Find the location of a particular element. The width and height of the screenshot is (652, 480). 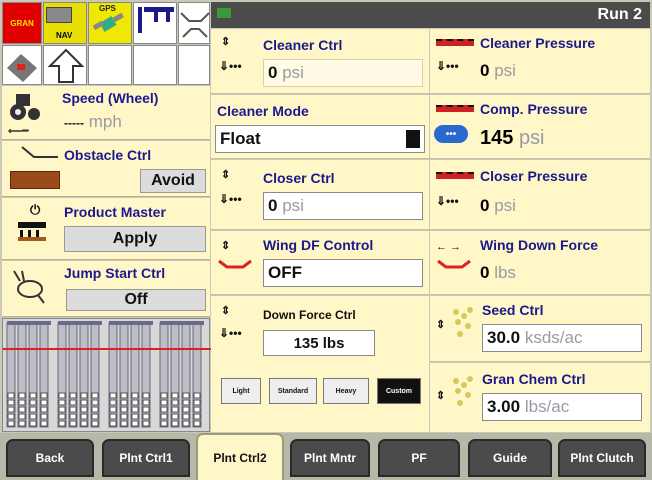

cleaner-ctrl-input: 0 psi is located at coordinates (343, 73).